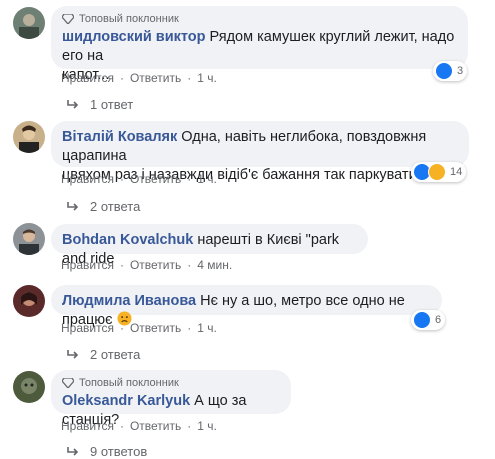 The image size is (495, 459). Describe the element at coordinates (214, 265) in the screenshot. I see `timestamp: 4 мин.` at that location.